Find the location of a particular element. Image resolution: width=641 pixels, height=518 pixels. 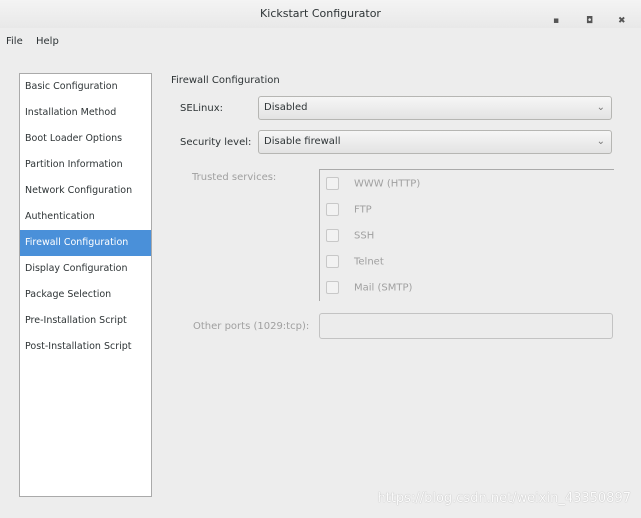

service-label: Telnet is located at coordinates (369, 262).